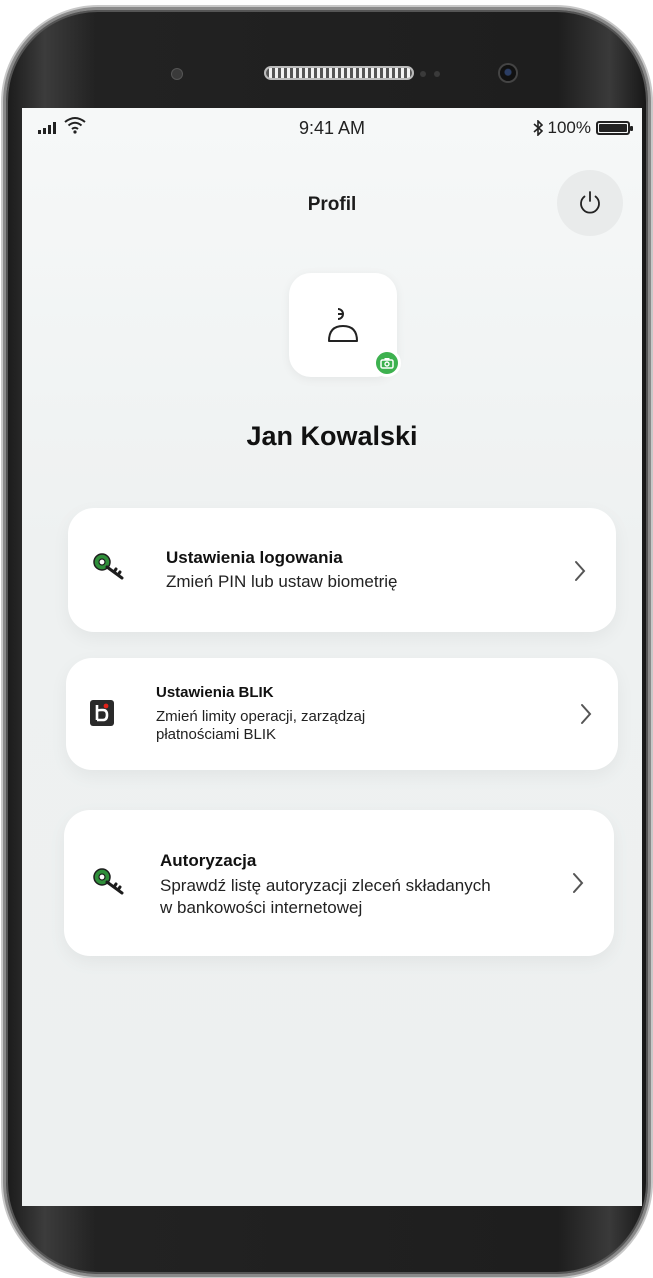 The width and height of the screenshot is (653, 1278). I want to click on menu-item-subtitle: Zmień PIN lub ustaw biometrię, so click(282, 581).